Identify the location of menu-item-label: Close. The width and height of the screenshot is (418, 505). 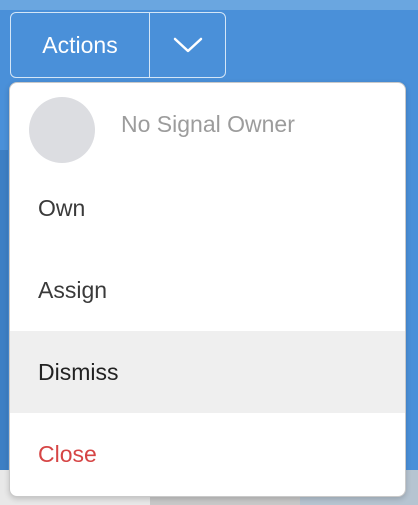
(67, 453).